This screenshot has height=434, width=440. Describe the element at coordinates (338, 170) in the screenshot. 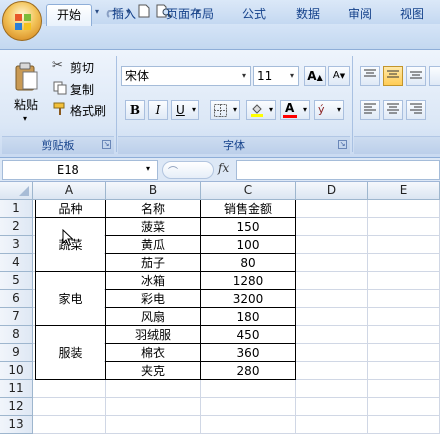

I see `formula-input` at that location.